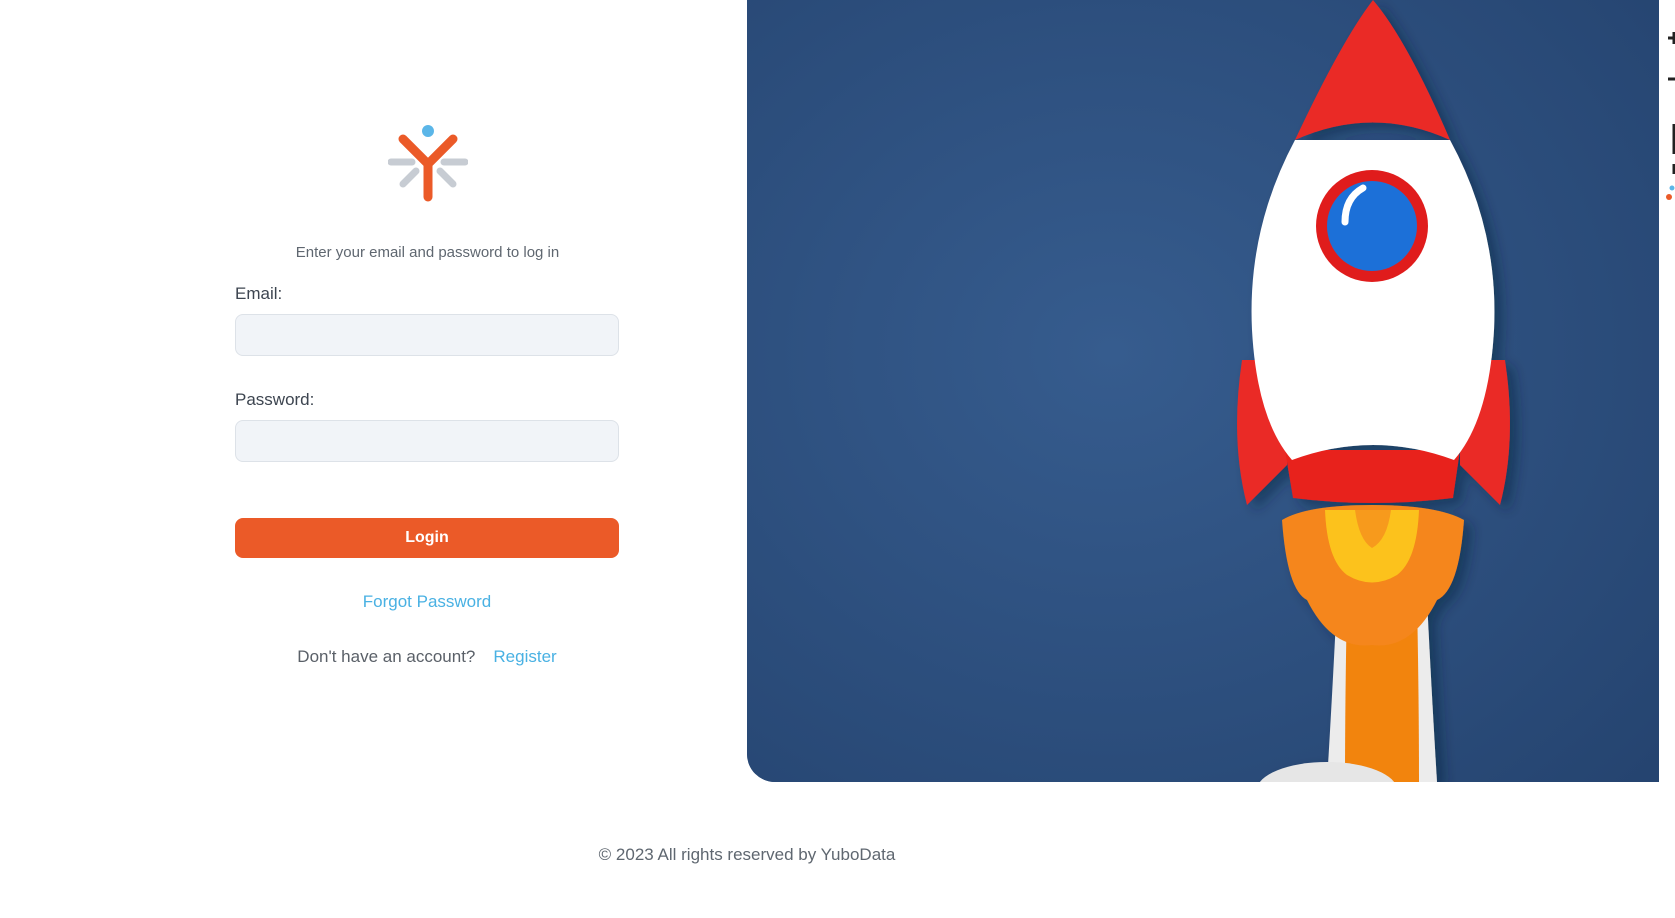 Image resolution: width=1675 pixels, height=918 pixels. Describe the element at coordinates (428, 163) in the screenshot. I see `yubodata-logo-icon` at that location.